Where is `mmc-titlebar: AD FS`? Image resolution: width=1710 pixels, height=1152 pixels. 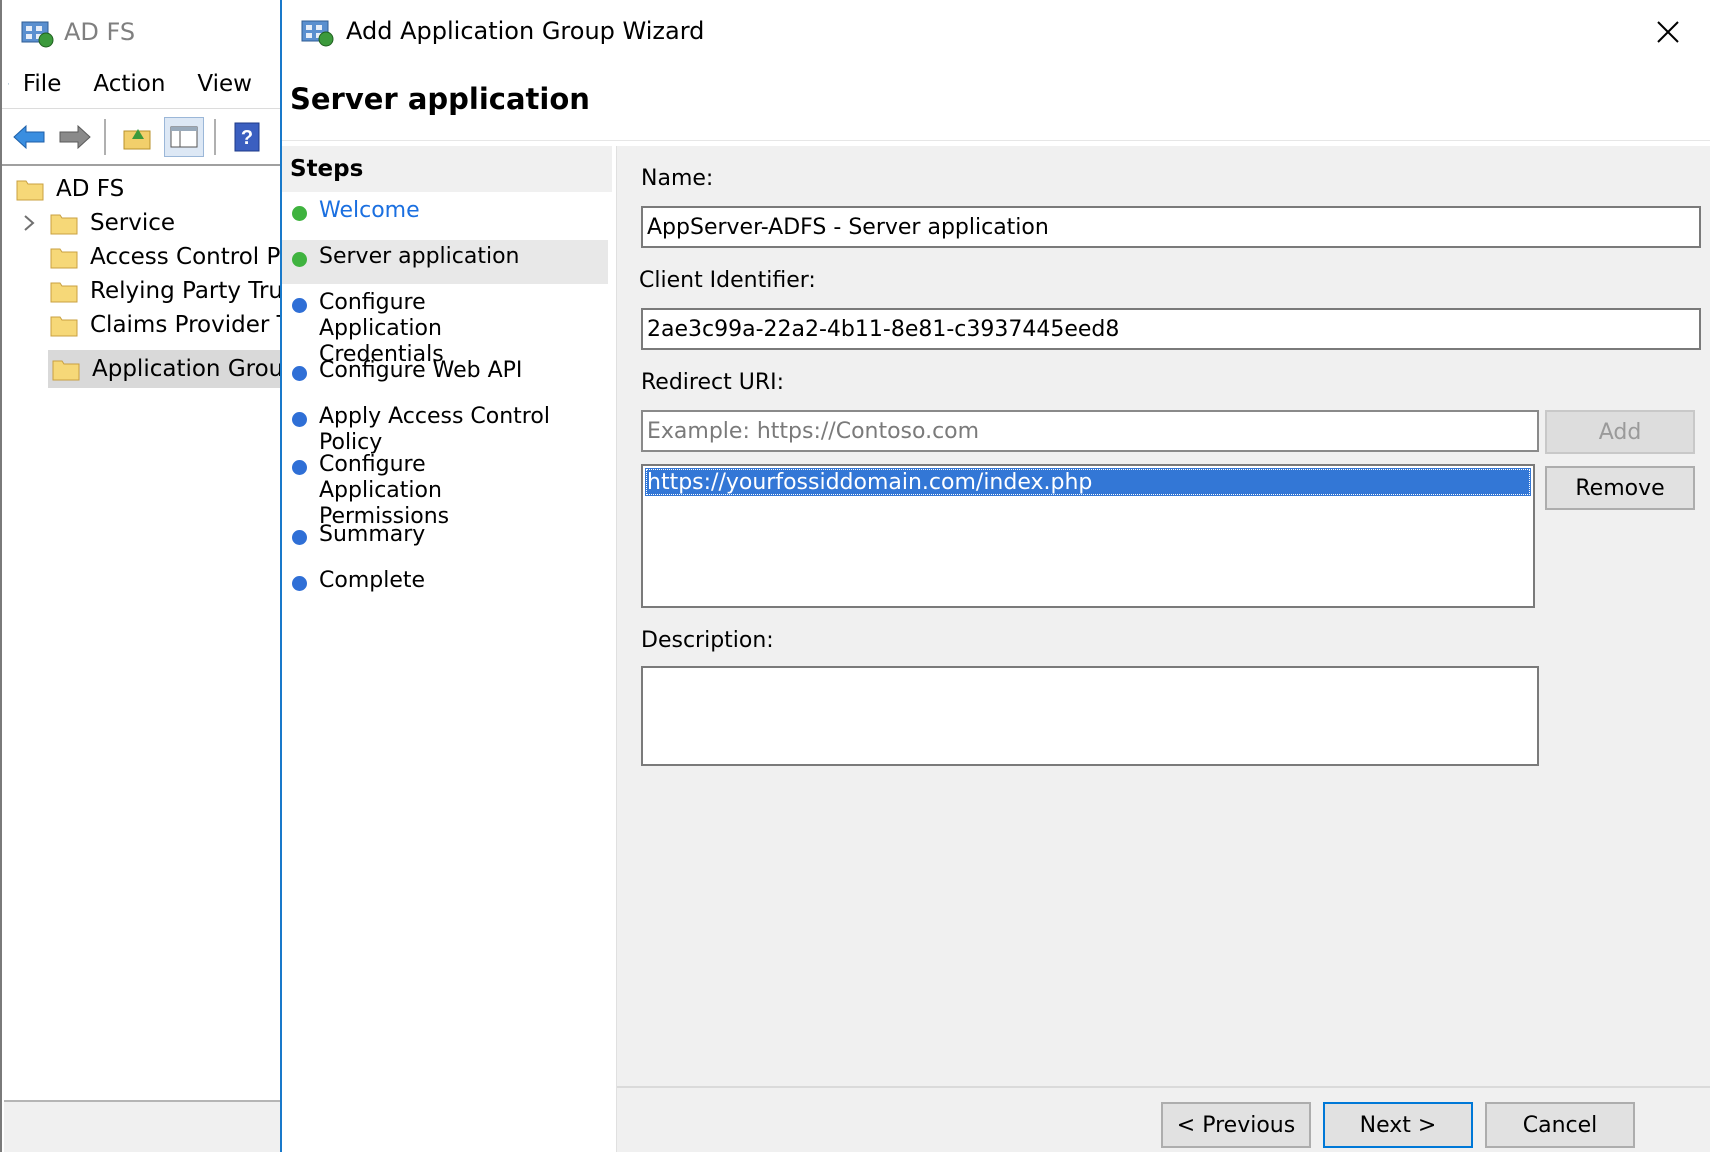
mmc-titlebar: AD FS is located at coordinates (77, 32).